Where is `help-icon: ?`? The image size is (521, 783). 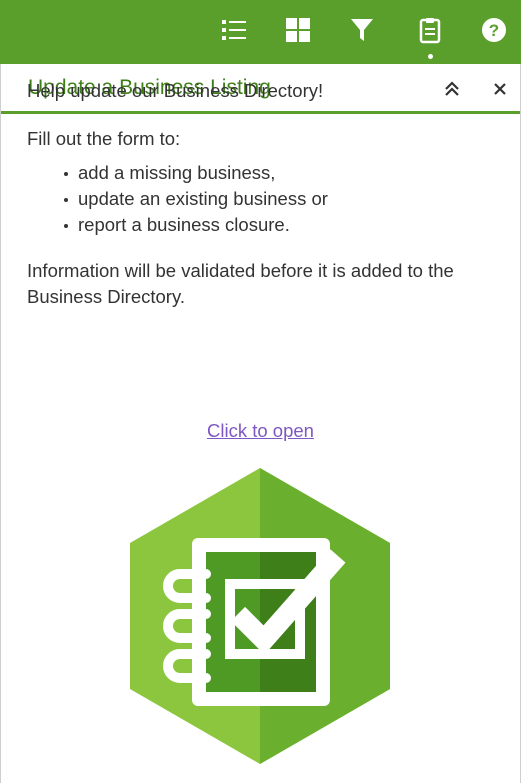
help-icon: ? is located at coordinates (494, 30).